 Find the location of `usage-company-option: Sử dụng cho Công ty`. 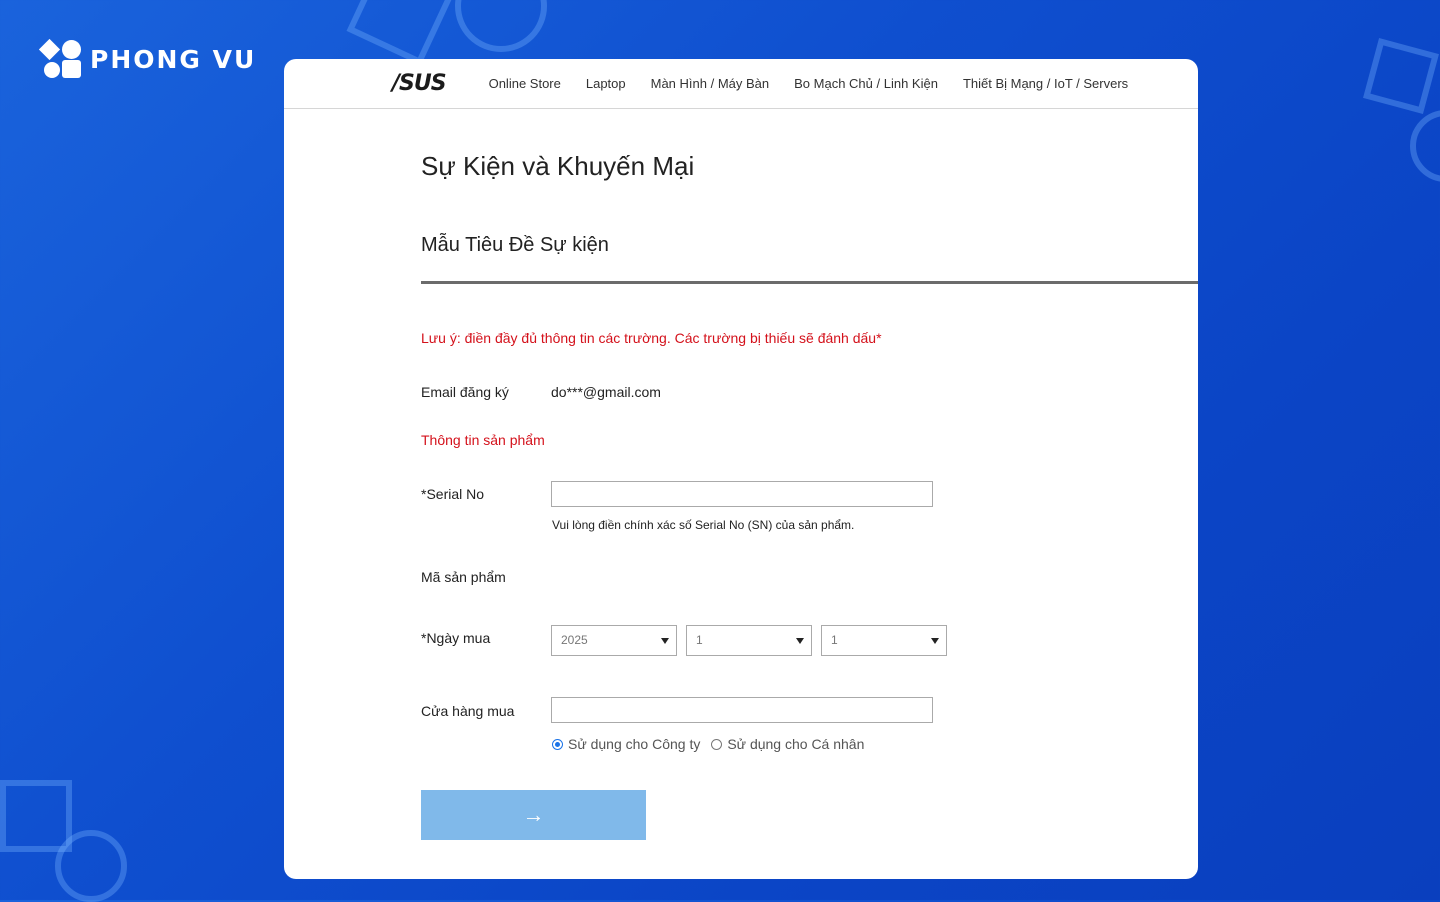

usage-company-option: Sử dụng cho Công ty is located at coordinates (626, 744).